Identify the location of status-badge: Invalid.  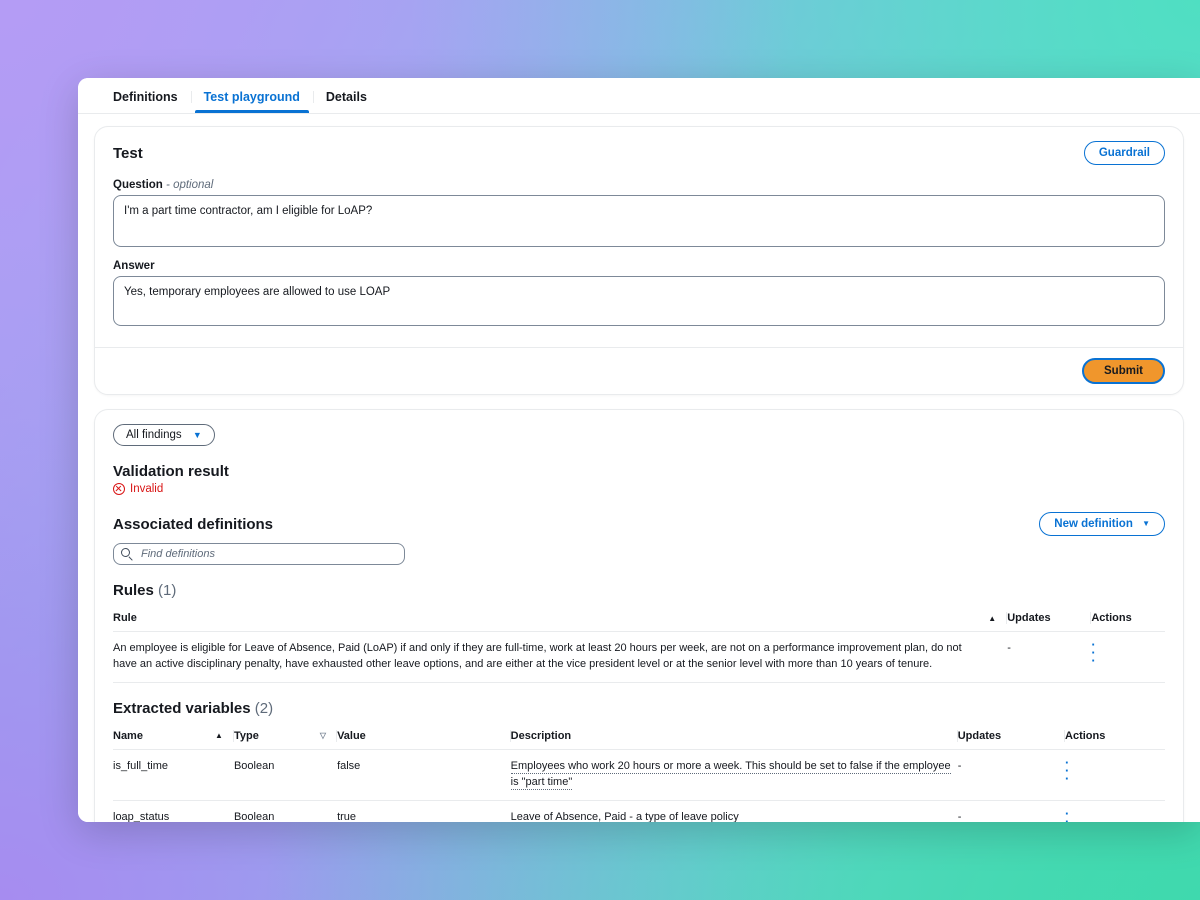
(639, 489).